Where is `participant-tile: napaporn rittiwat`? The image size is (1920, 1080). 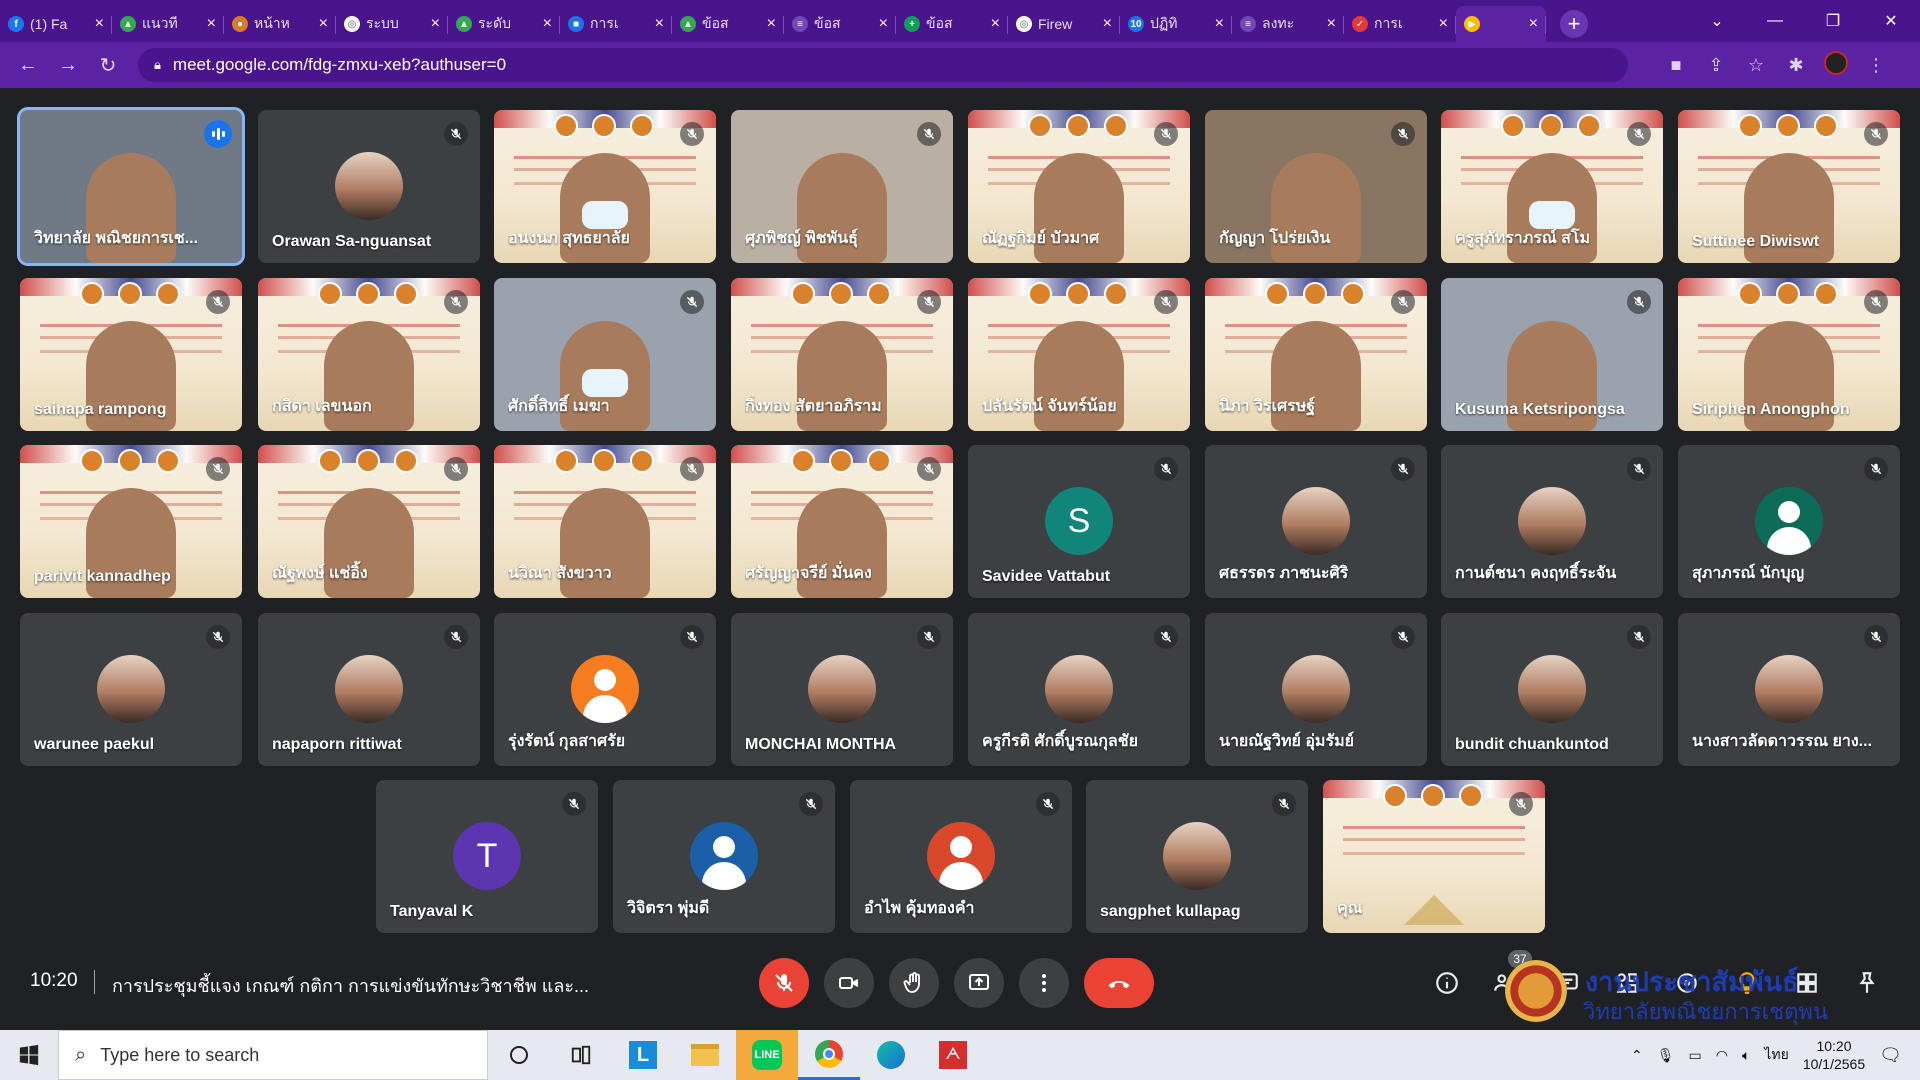 participant-tile: napaporn rittiwat is located at coordinates (369, 689).